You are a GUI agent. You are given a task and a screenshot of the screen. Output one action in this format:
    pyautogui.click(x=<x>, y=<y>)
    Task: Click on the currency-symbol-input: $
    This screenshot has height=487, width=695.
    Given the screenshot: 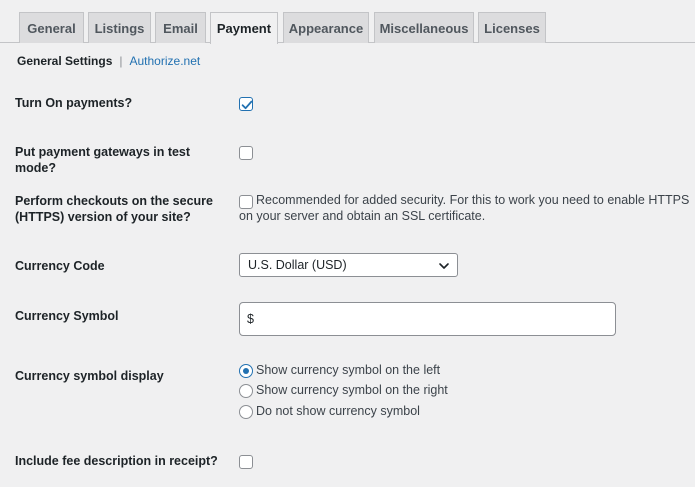 What is the action you would take?
    pyautogui.click(x=427, y=319)
    